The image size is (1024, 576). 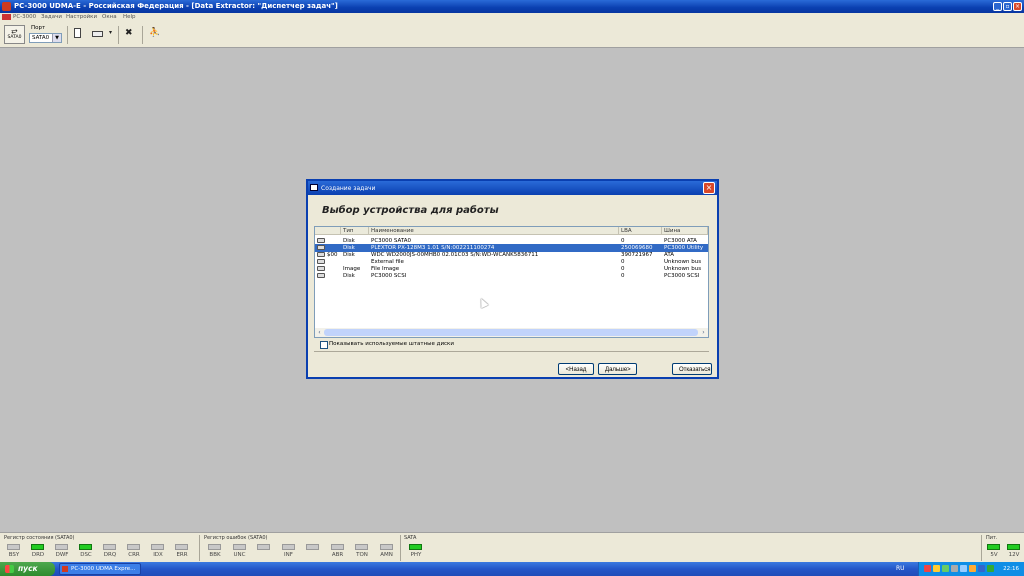 What do you see at coordinates (6, 17) in the screenshot?
I see `mdi-app-icon` at bounding box center [6, 17].